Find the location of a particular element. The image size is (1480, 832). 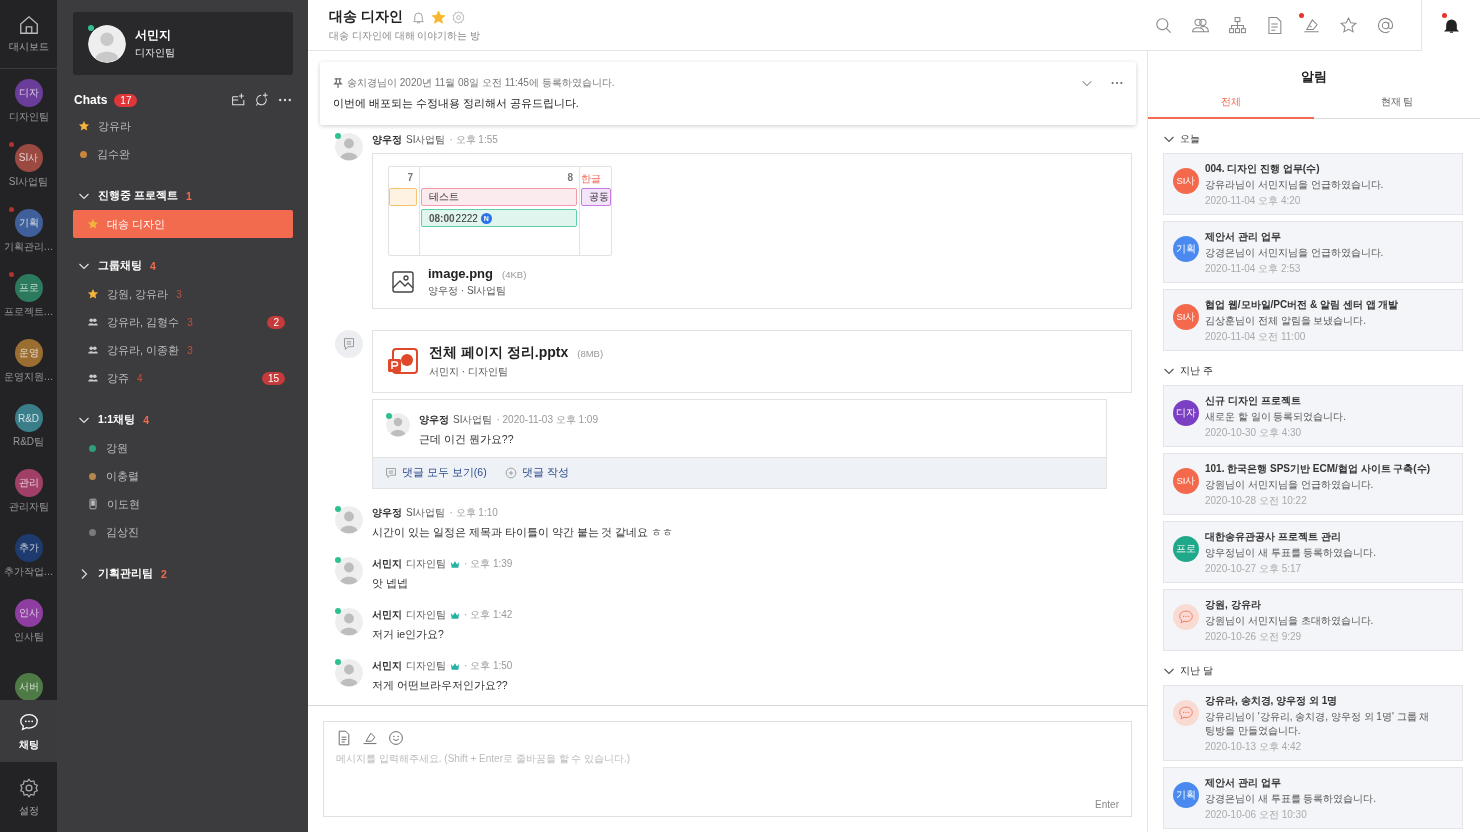

team-avatar: 디자 is located at coordinates (28, 93).